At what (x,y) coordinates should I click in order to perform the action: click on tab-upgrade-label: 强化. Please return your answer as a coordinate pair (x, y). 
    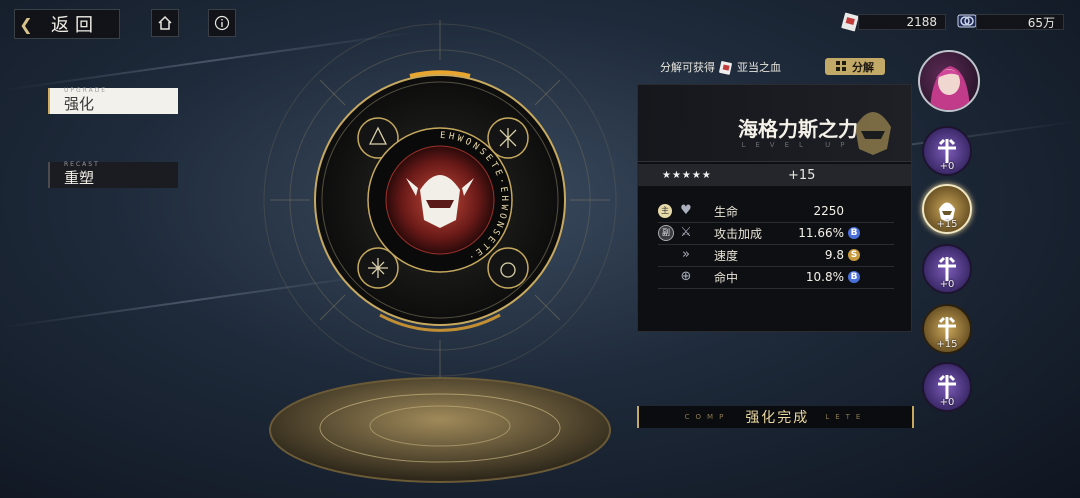
    Looking at the image, I should click on (79, 104).